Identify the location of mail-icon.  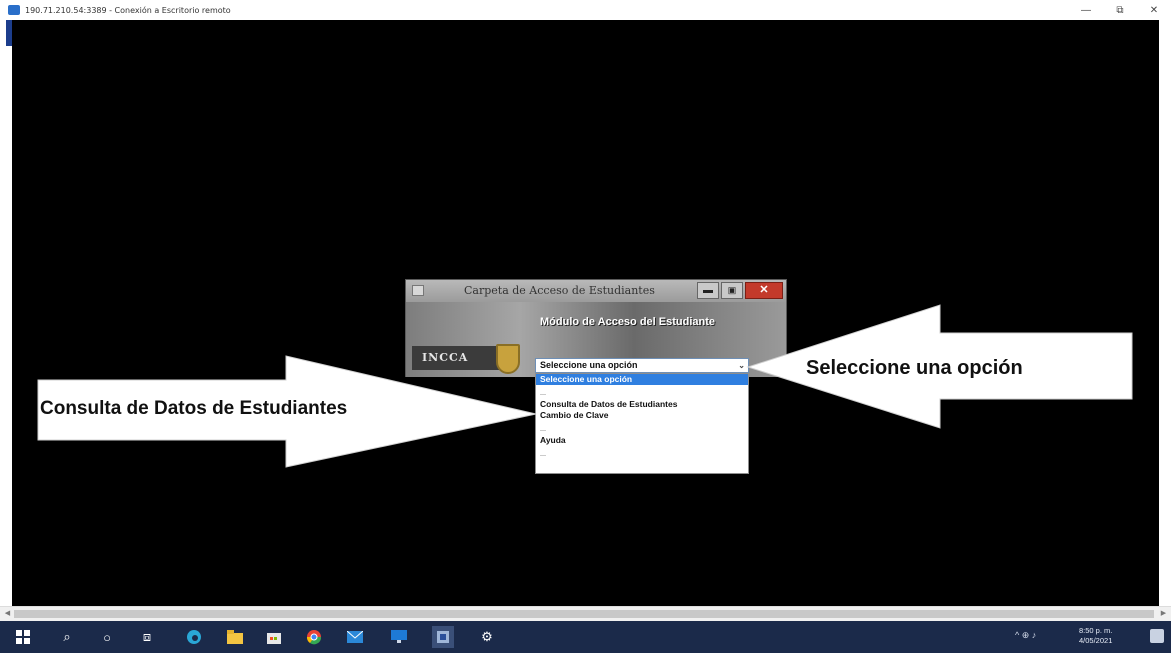
(355, 637).